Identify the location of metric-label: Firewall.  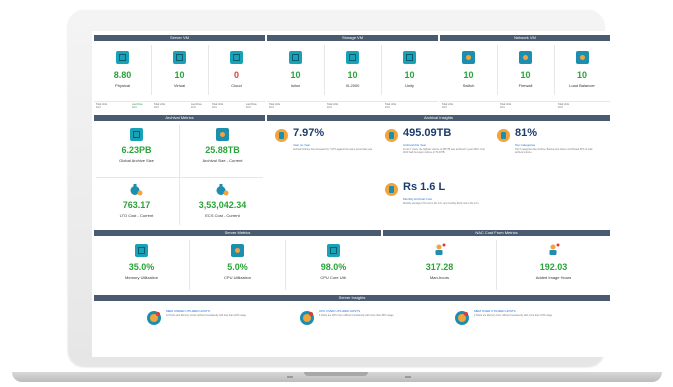
(525, 85).